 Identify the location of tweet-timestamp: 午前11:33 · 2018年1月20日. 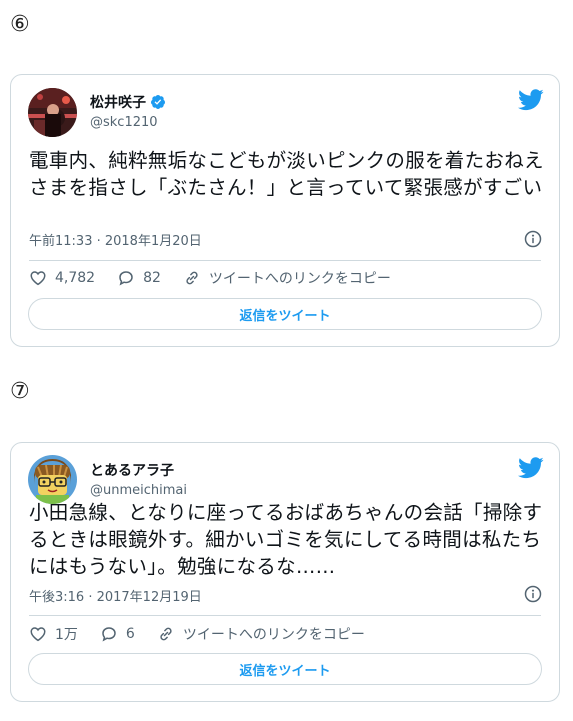
(115, 239).